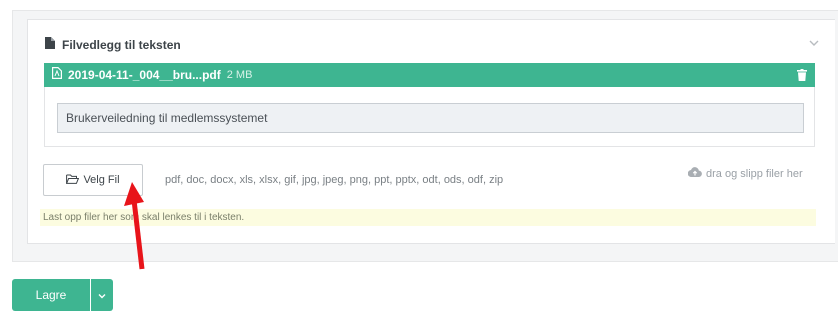 This screenshot has width=838, height=318. Describe the element at coordinates (694, 173) in the screenshot. I see `cloud-upload-icon` at that location.